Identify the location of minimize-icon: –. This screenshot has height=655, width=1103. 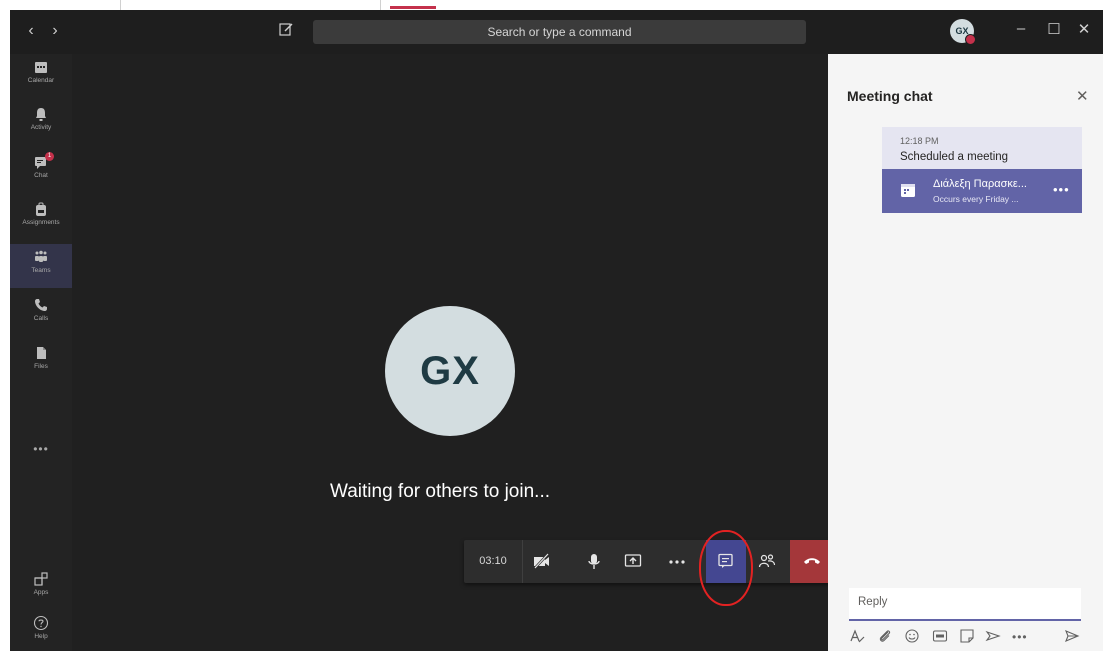
(1021, 28).